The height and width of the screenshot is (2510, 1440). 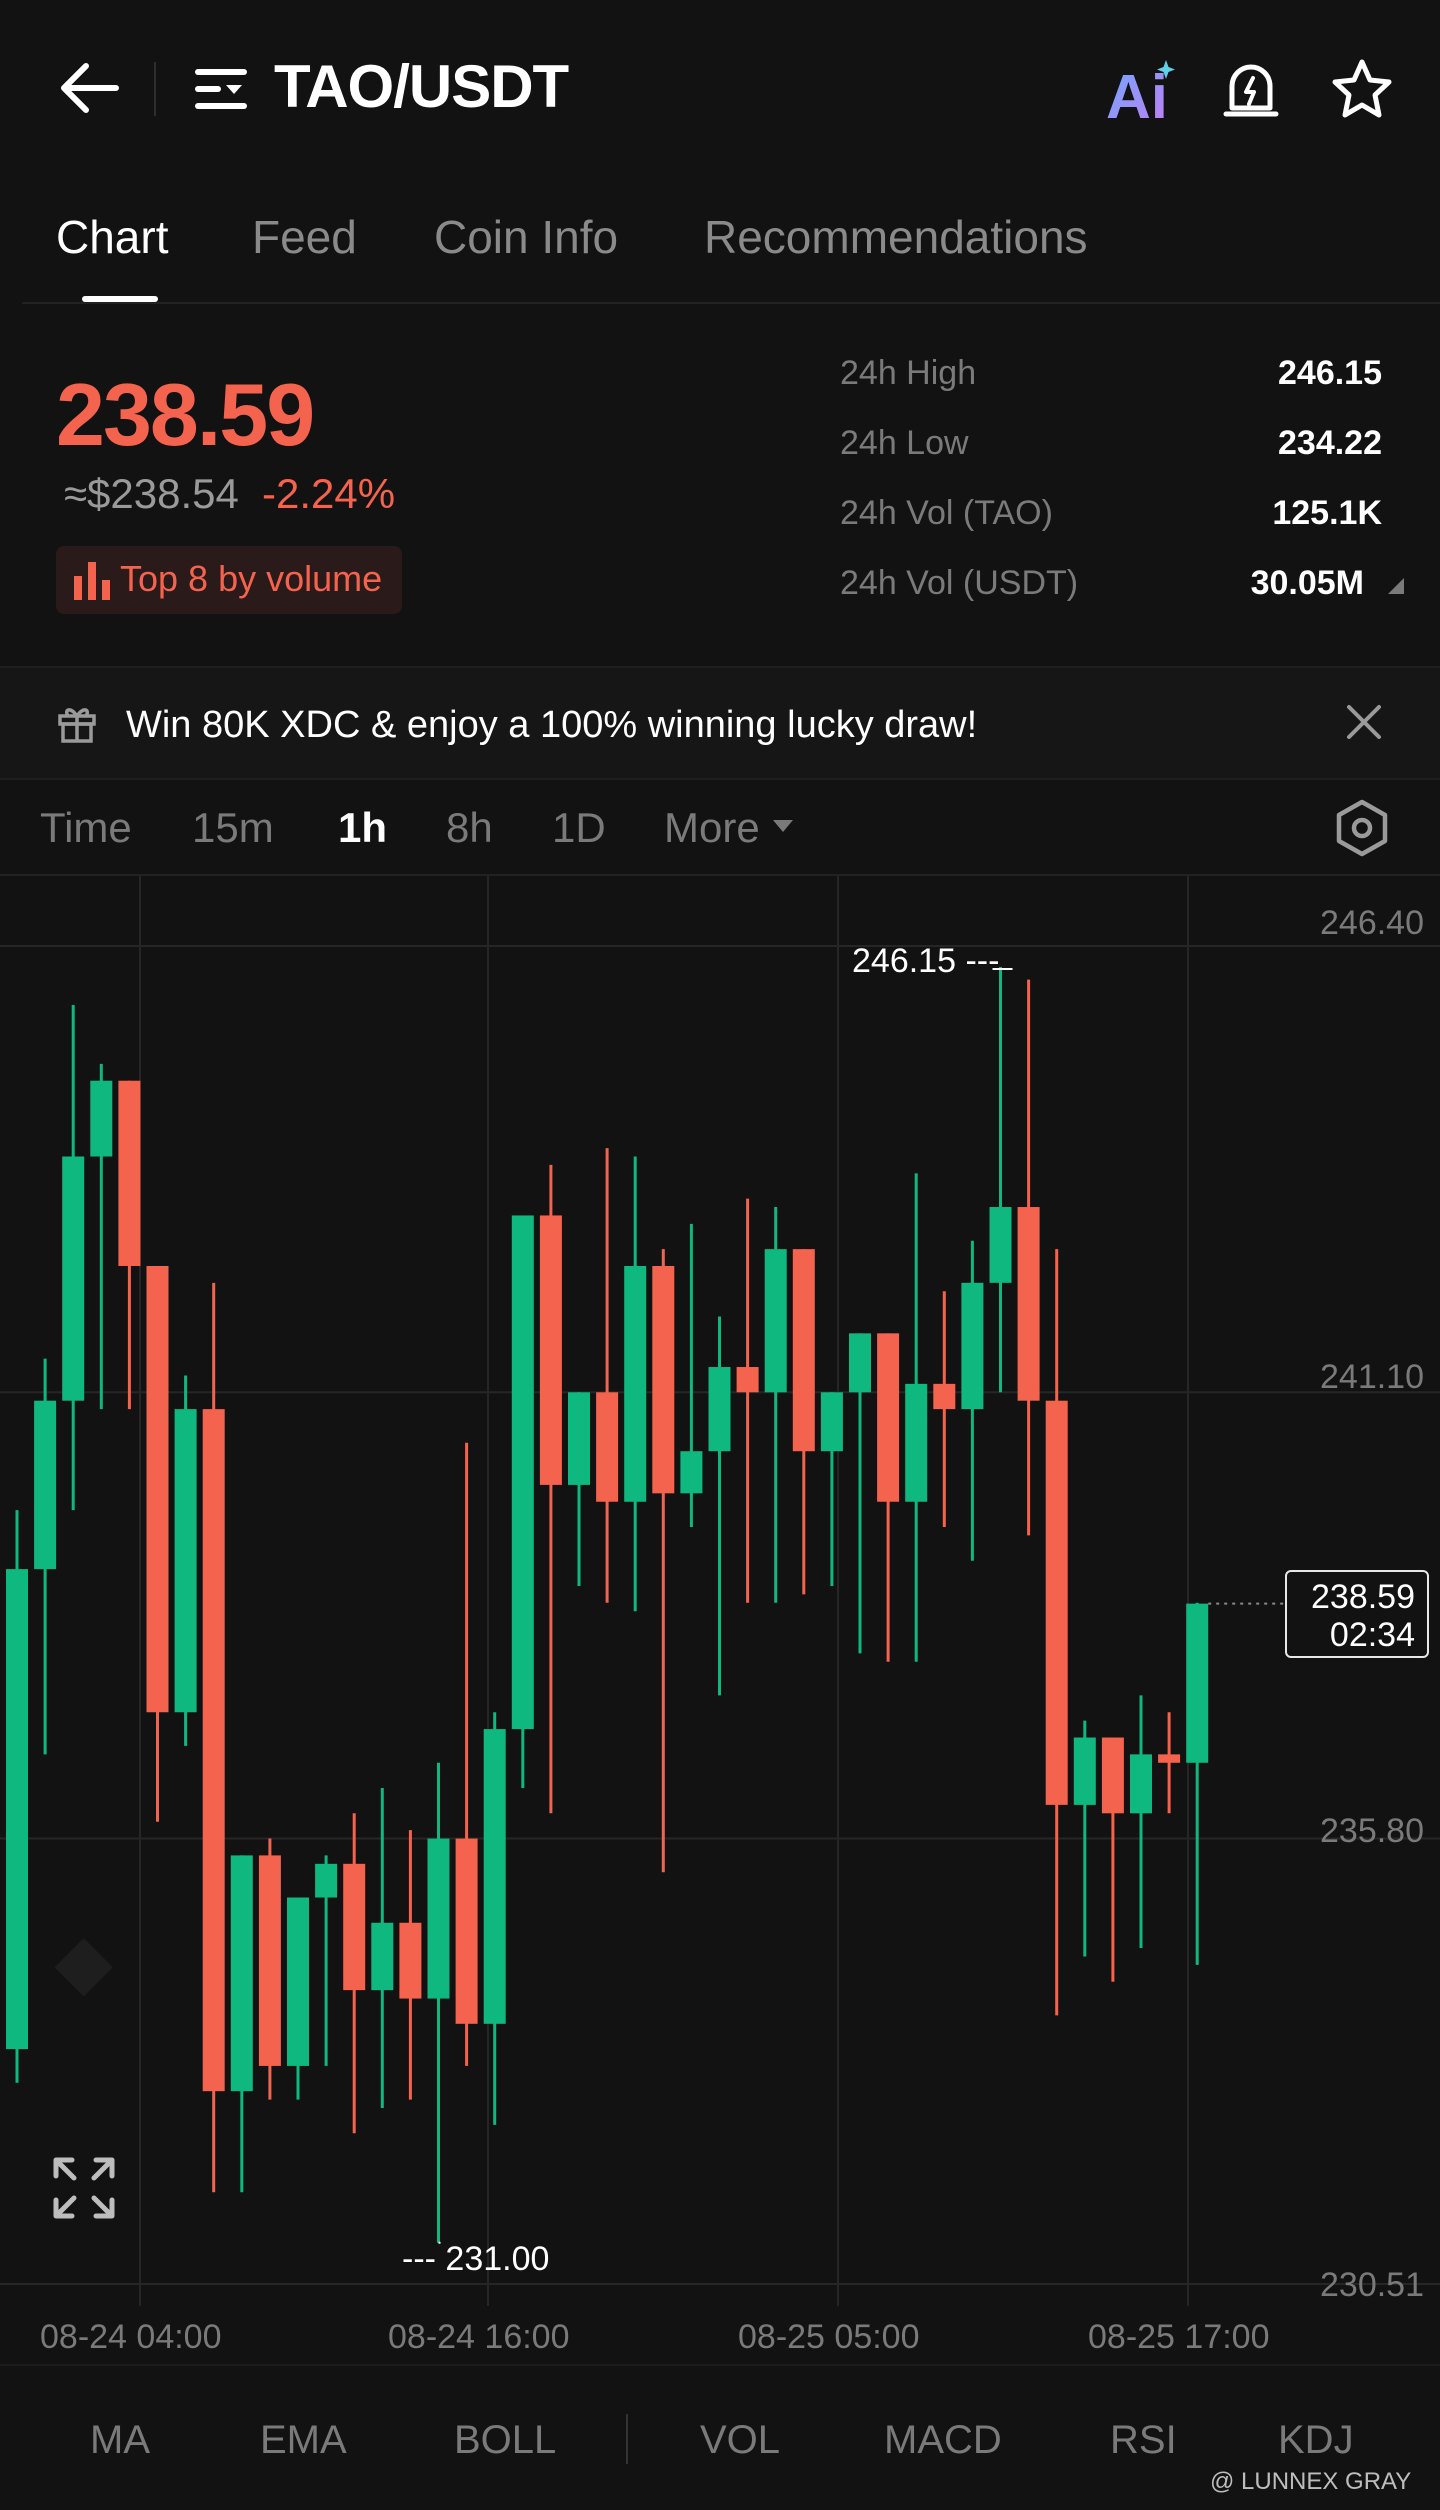 I want to click on stat-value-24h-low: 234.22, so click(x=1330, y=443).